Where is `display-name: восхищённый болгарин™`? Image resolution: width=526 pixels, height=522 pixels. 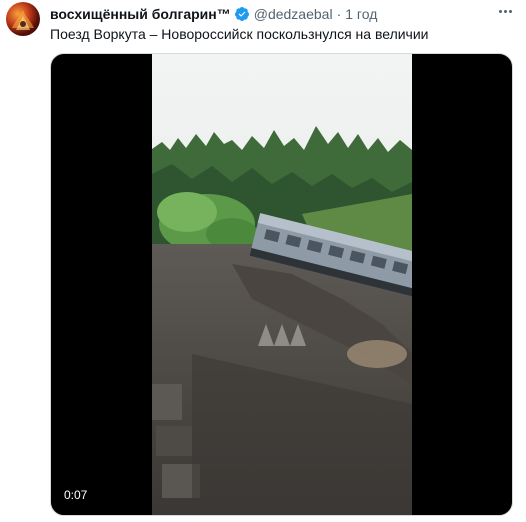
display-name: восхищённый болгарин™ is located at coordinates (140, 14).